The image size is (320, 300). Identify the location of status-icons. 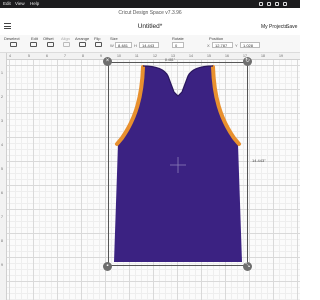
(277, 4).